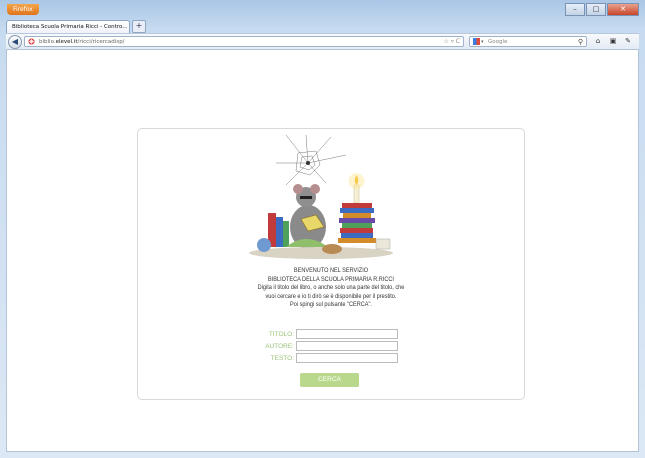  I want to click on home-icon: ⌂, so click(598, 41).